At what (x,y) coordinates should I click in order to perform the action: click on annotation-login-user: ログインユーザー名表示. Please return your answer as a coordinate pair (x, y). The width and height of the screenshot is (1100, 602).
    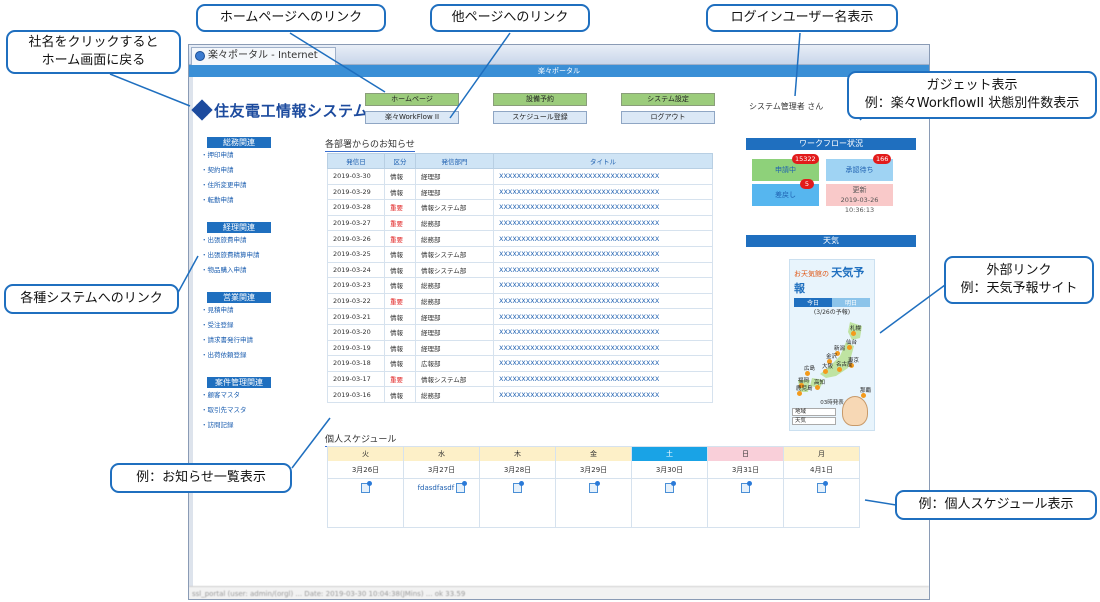
    Looking at the image, I should click on (802, 18).